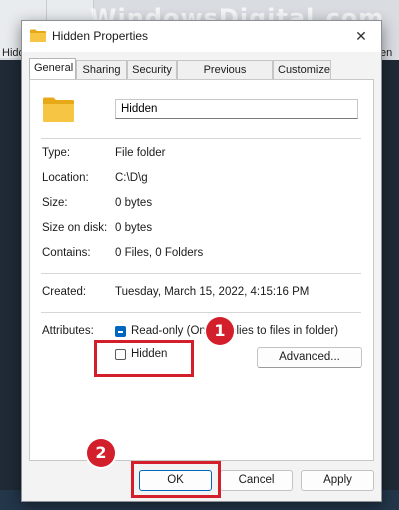  What do you see at coordinates (131, 178) in the screenshot?
I see `location-value: C:\D\g` at bounding box center [131, 178].